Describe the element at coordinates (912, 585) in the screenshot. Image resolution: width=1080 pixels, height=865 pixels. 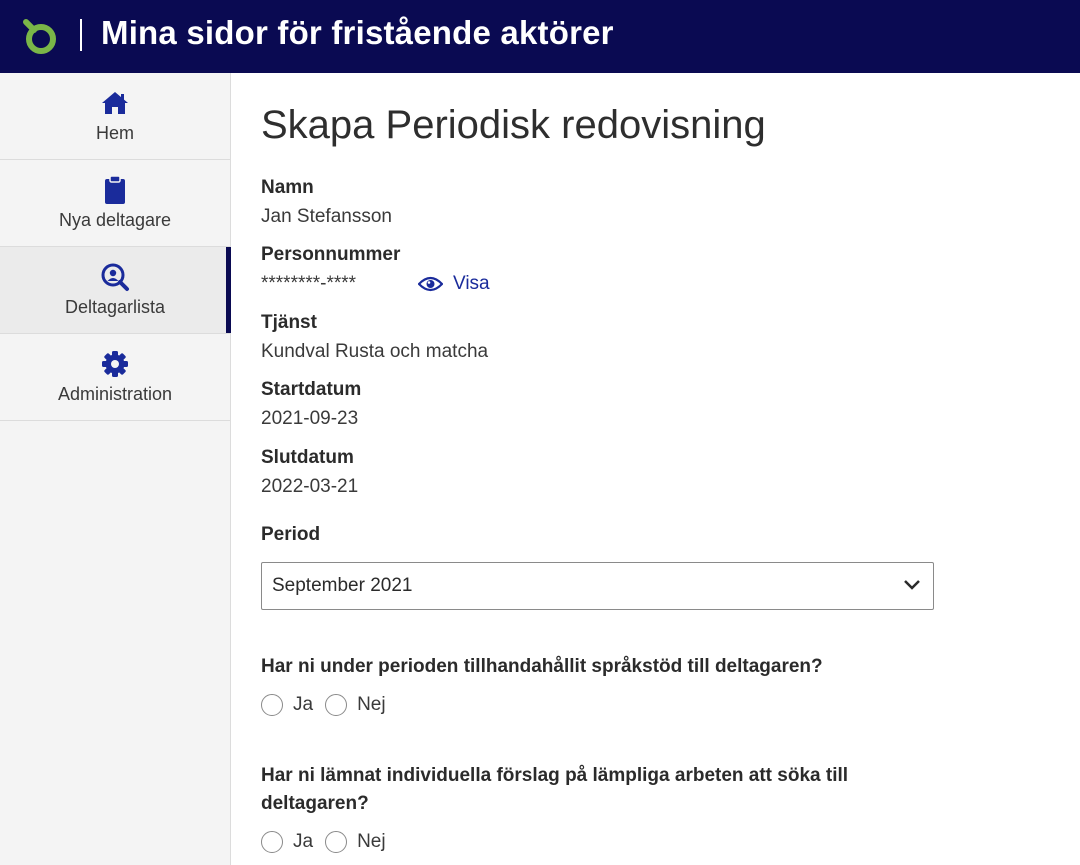
I see `chevron-down-icon` at that location.